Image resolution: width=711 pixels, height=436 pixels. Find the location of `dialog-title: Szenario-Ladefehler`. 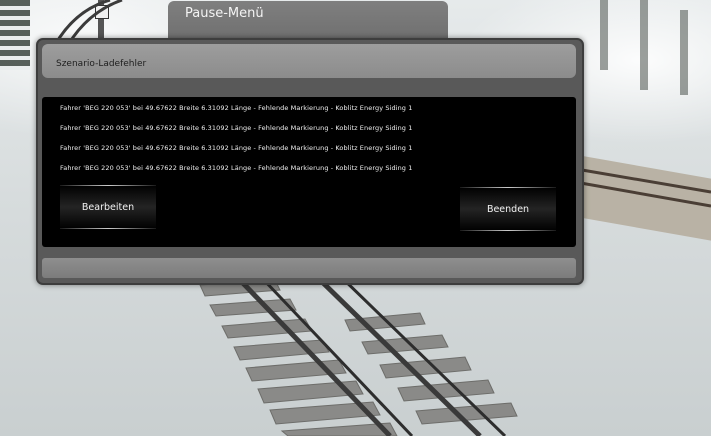

dialog-title: Szenario-Ladefehler is located at coordinates (101, 64).